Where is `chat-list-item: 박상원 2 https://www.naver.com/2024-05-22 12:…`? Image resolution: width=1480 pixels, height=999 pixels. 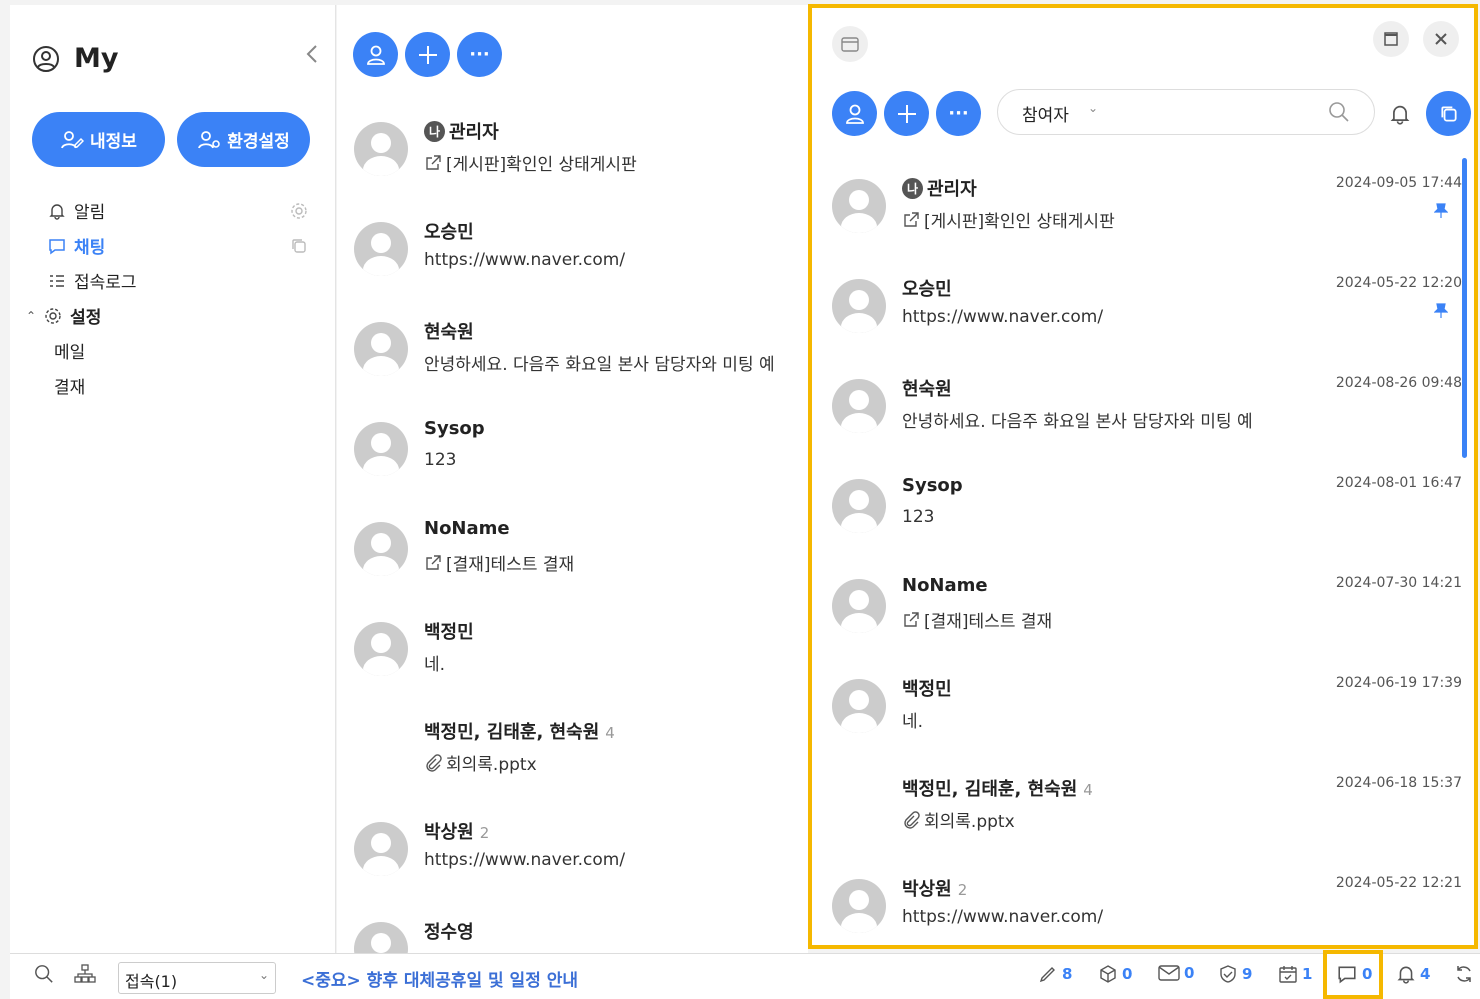 chat-list-item: 박상원 2 https://www.naver.com/2024-05-22 12:… is located at coordinates (1147, 908).